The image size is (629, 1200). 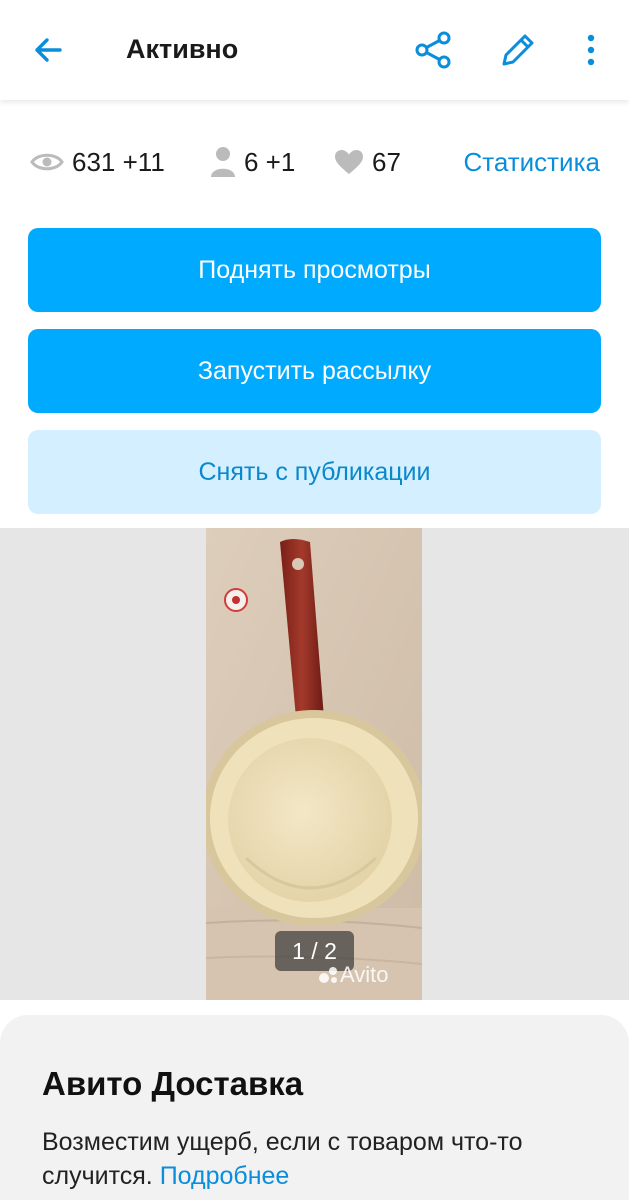 What do you see at coordinates (314, 472) in the screenshot?
I see `unpublish-button: Снять с публикации` at bounding box center [314, 472].